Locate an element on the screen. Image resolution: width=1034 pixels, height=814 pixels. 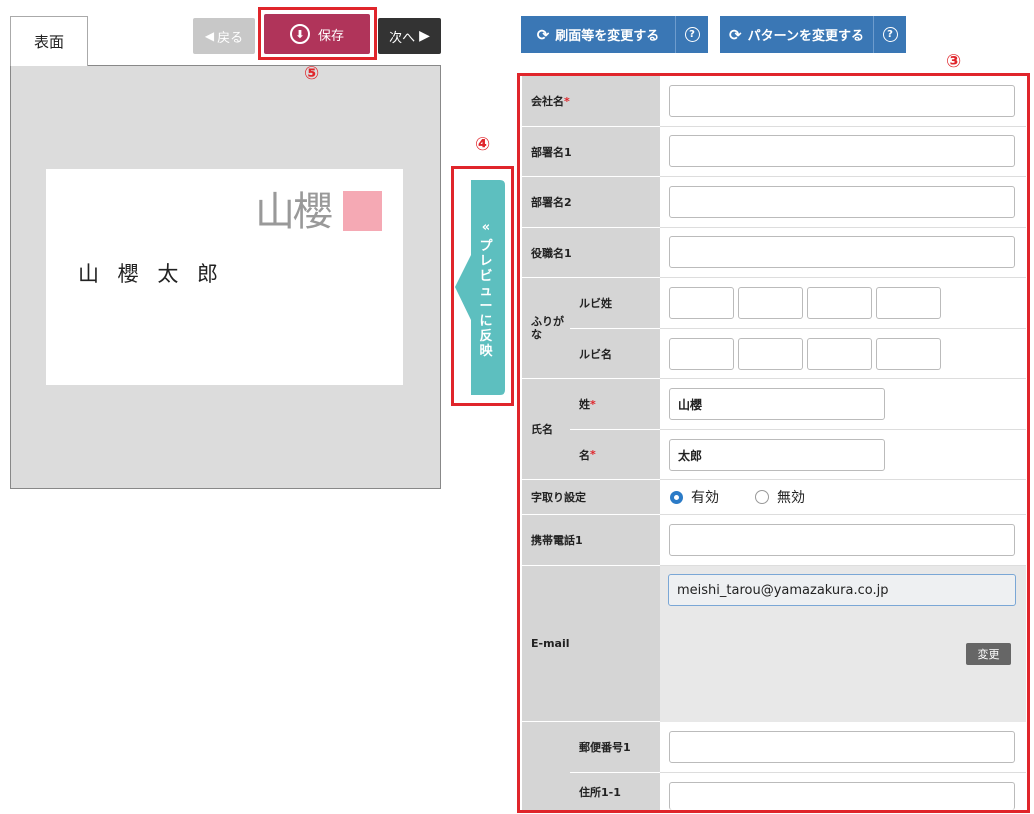
annotation-4: ④ is located at coordinates (483, 144).